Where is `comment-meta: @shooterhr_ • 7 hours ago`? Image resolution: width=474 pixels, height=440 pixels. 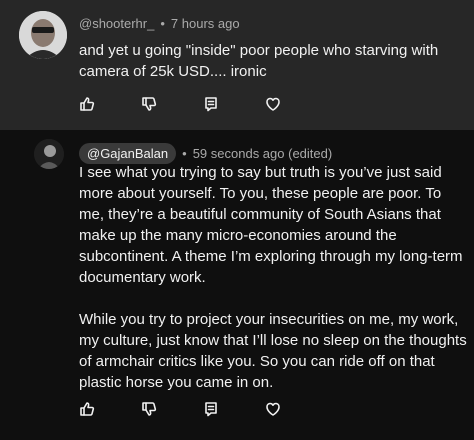 comment-meta: @shooterhr_ • 7 hours ago is located at coordinates (159, 23).